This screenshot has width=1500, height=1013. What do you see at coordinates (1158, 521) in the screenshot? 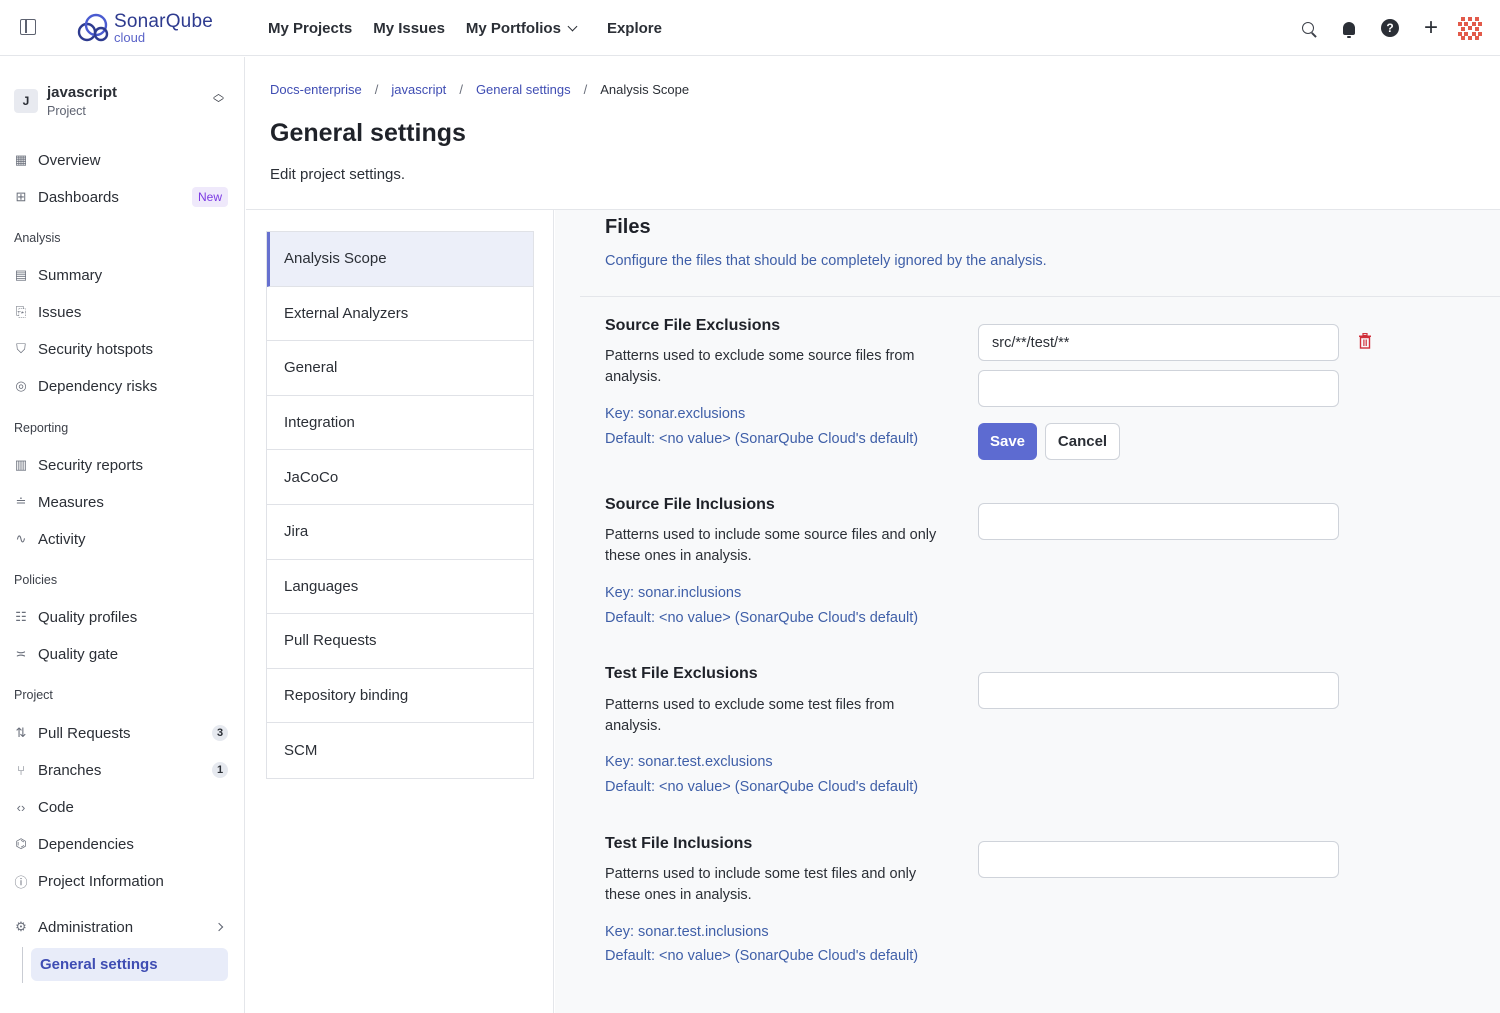
I see `source-inclusions-input` at bounding box center [1158, 521].